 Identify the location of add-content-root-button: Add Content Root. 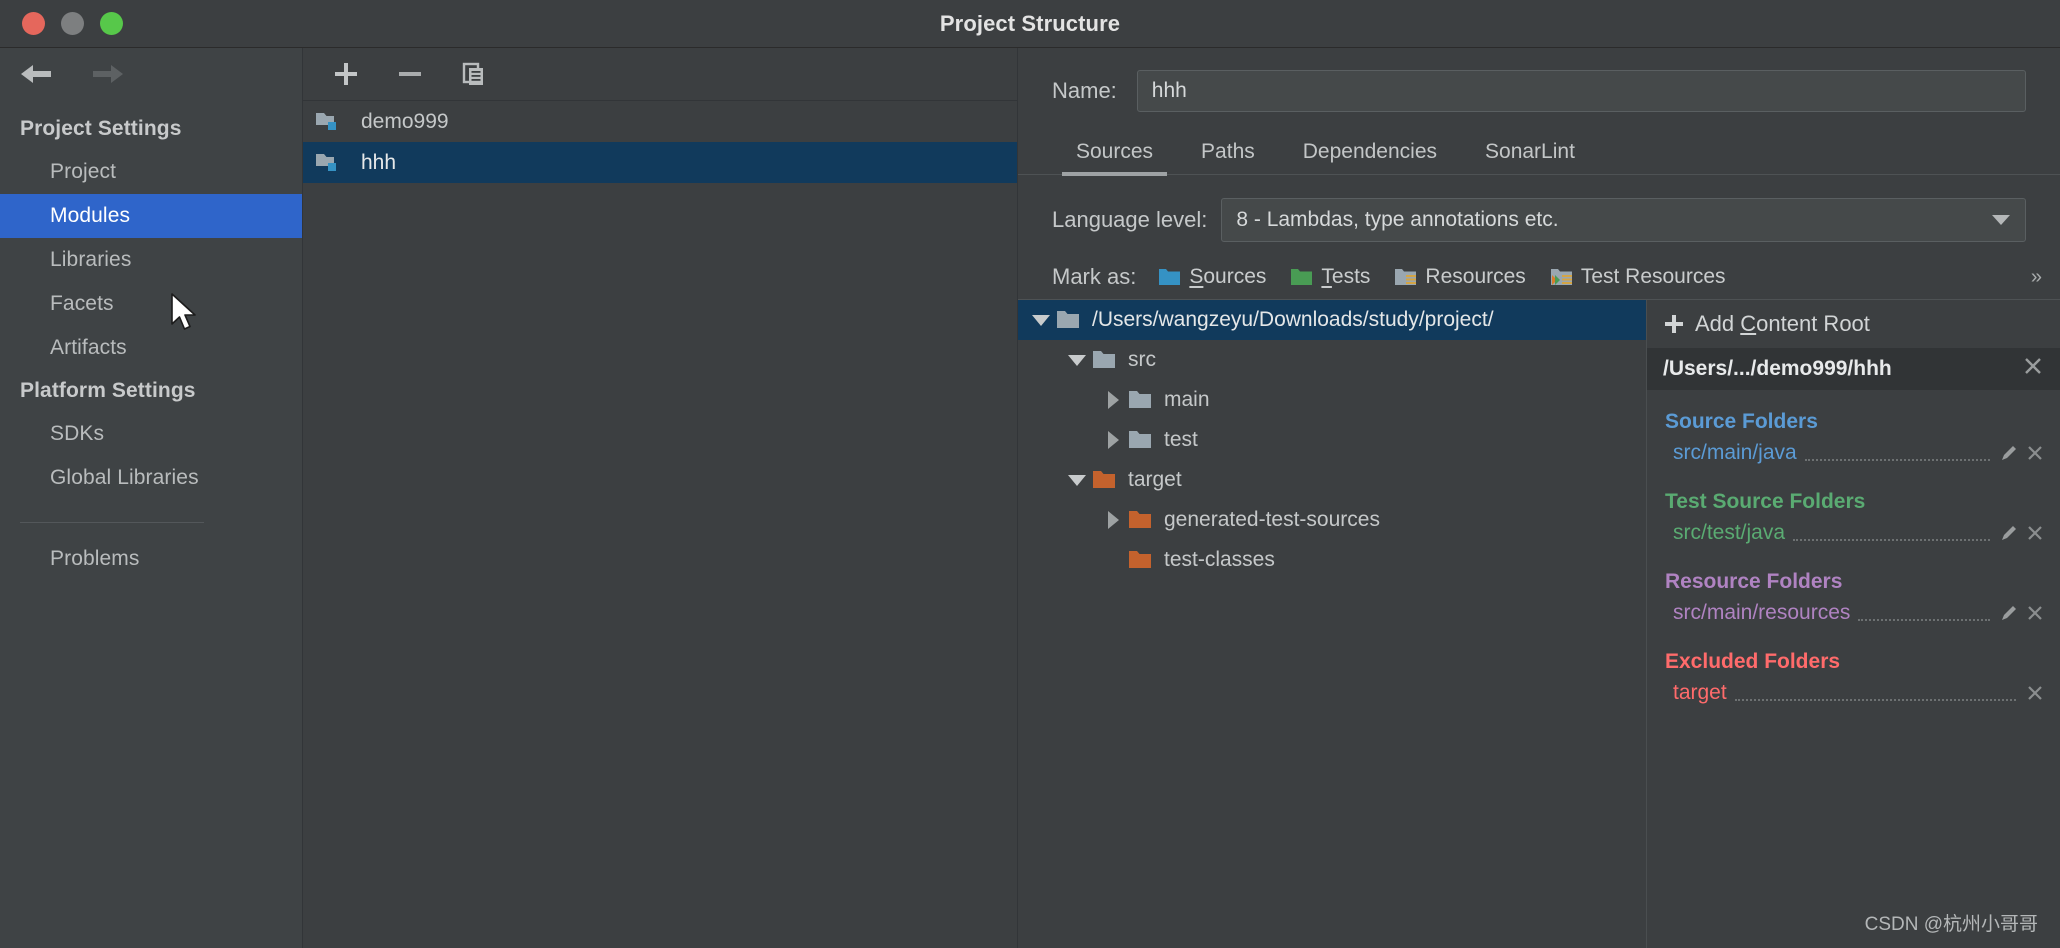
(1853, 324).